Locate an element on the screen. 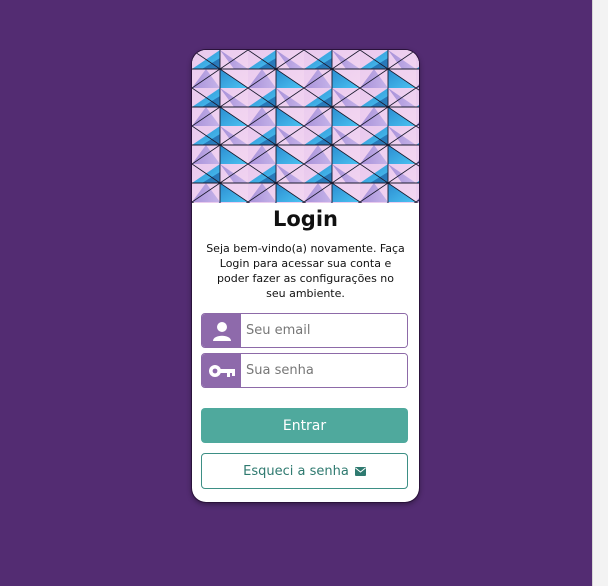  email-field is located at coordinates (304, 330).